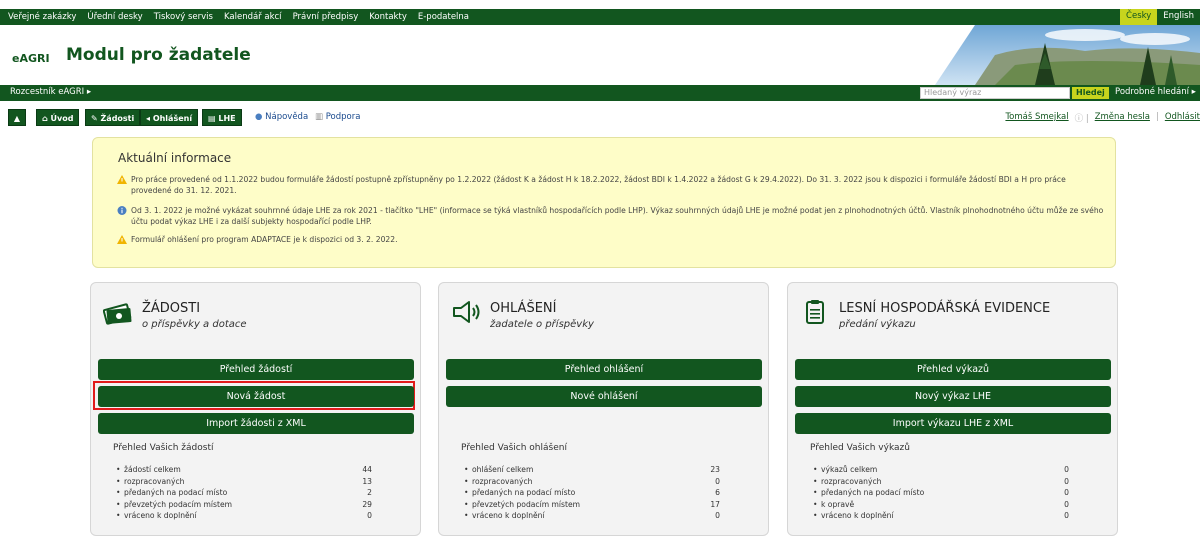 This screenshot has height=536, width=1200. Describe the element at coordinates (194, 324) in the screenshot. I see `card-subtitle: o příspěvky a dotace` at that location.